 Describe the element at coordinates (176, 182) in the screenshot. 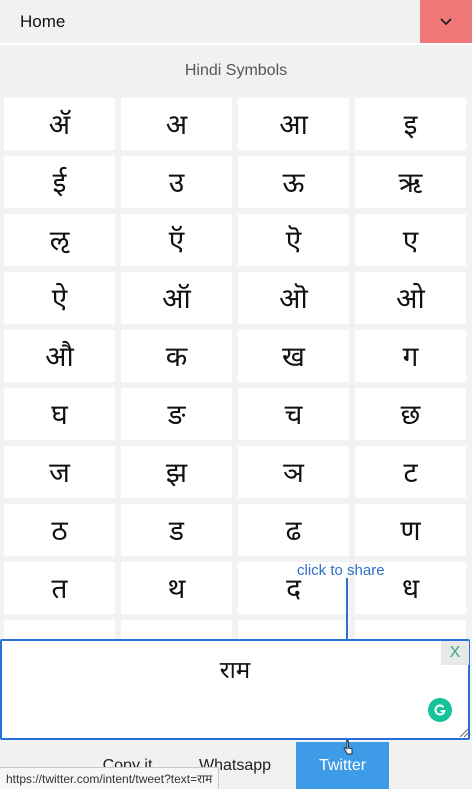

I see `symbol-cell: उ` at that location.